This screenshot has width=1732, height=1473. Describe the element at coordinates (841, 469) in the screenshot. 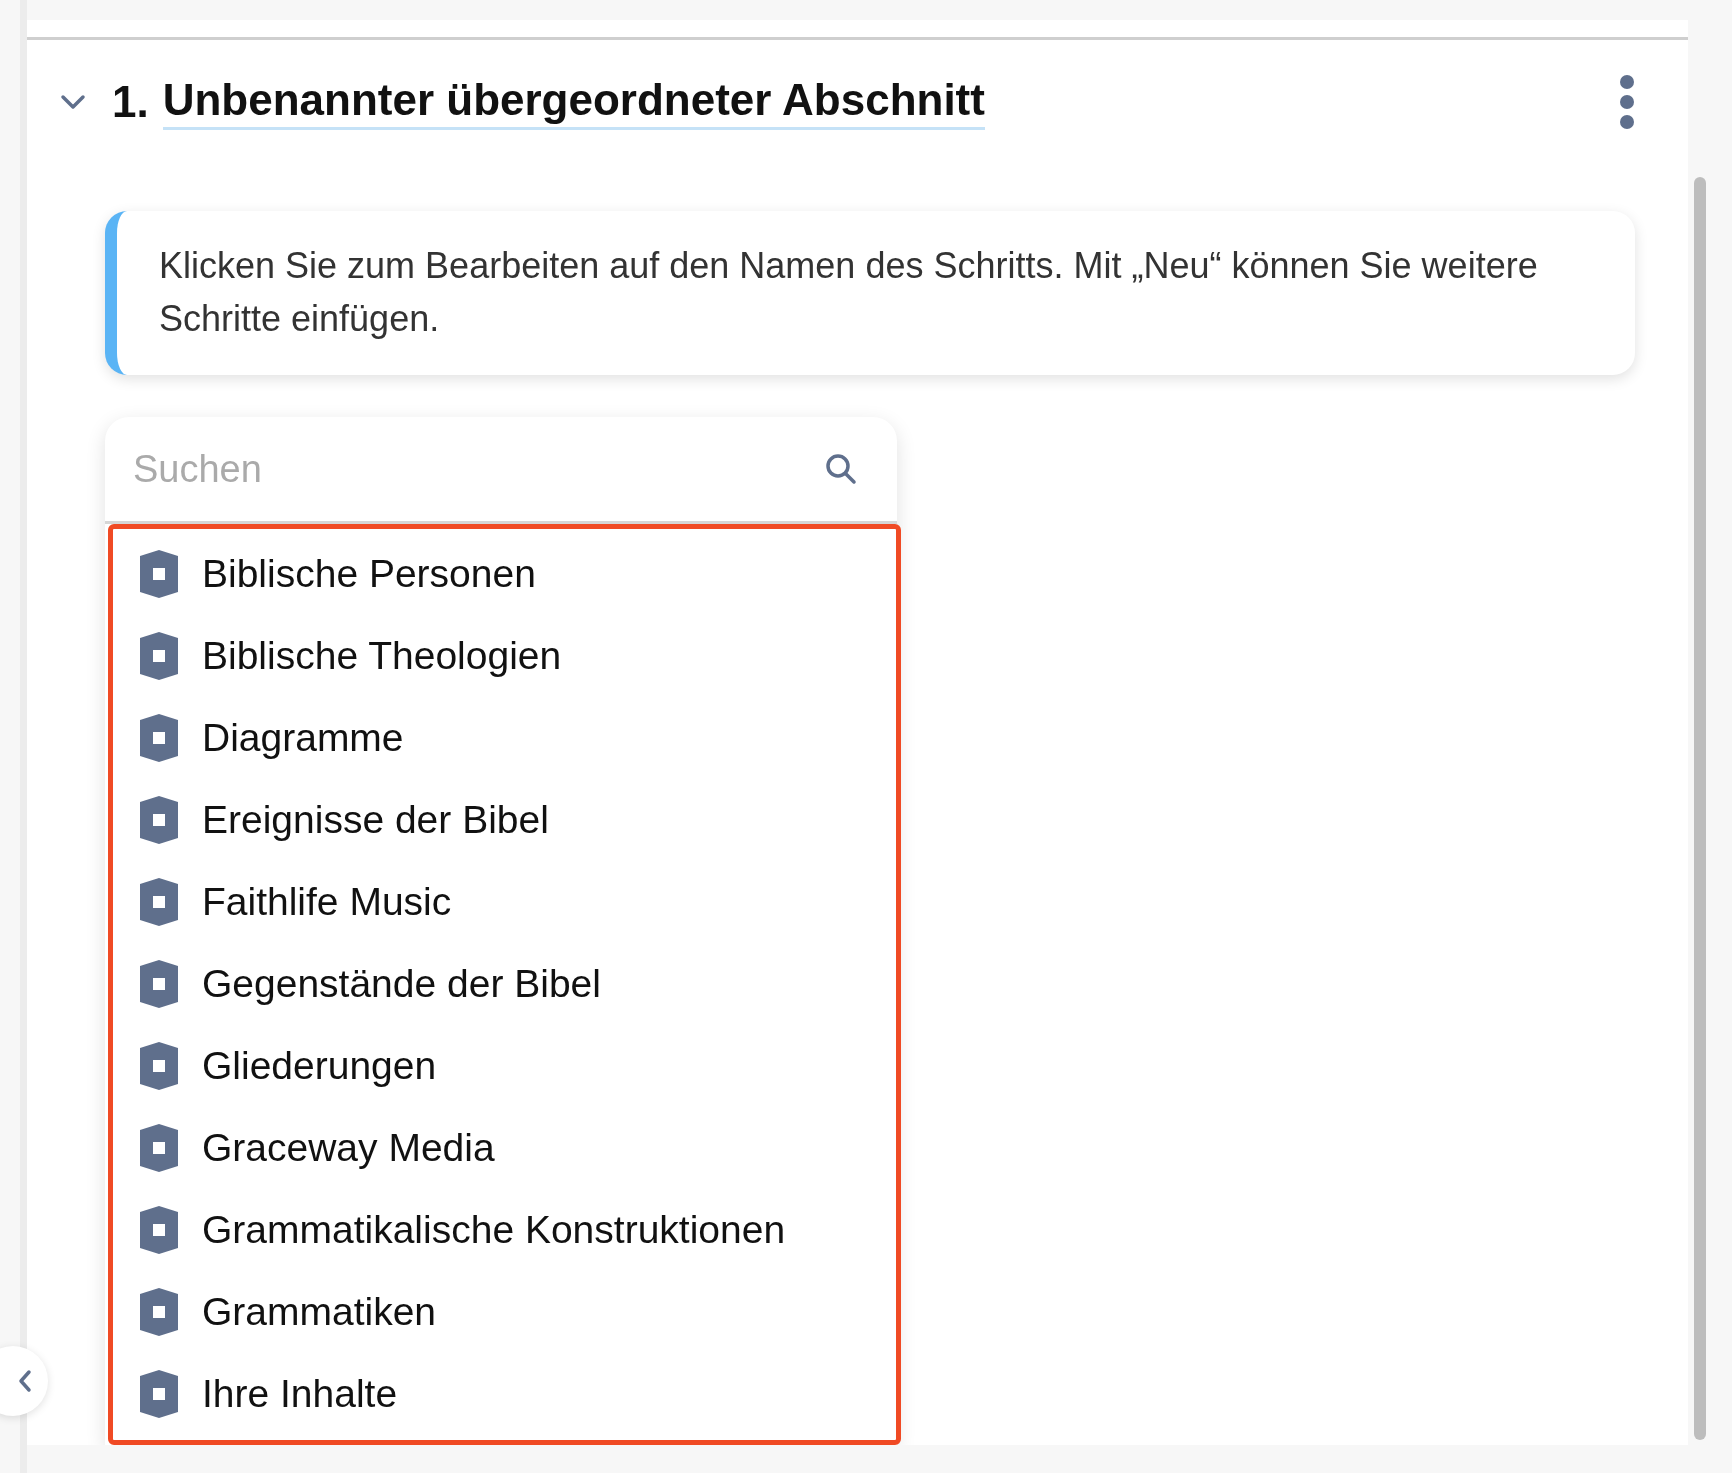

I see `search-icon` at that location.